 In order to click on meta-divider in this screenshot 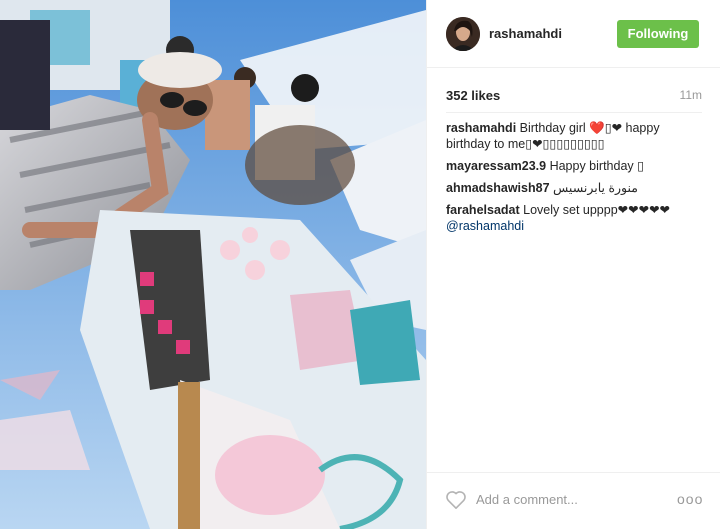, I will do `click(574, 112)`.